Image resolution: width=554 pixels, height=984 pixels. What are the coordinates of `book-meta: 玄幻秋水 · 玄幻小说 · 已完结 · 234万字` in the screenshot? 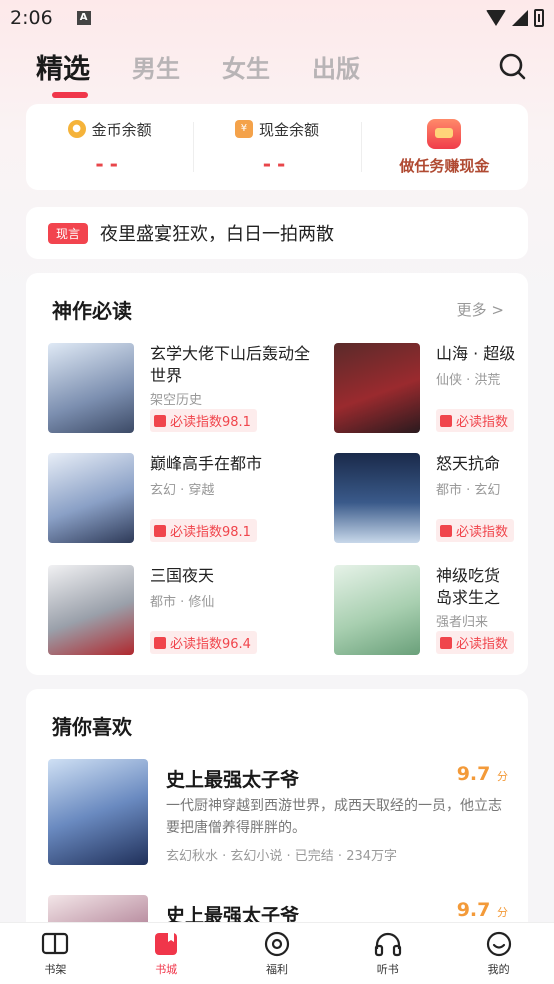 It's located at (282, 856).